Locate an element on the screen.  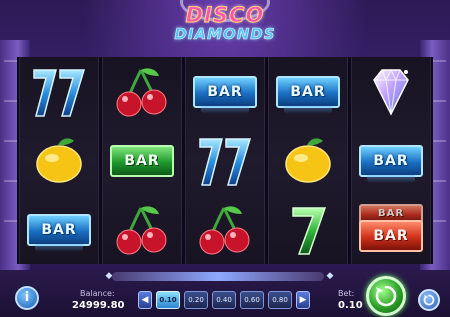
autoplay-icon is located at coordinates (429, 300).